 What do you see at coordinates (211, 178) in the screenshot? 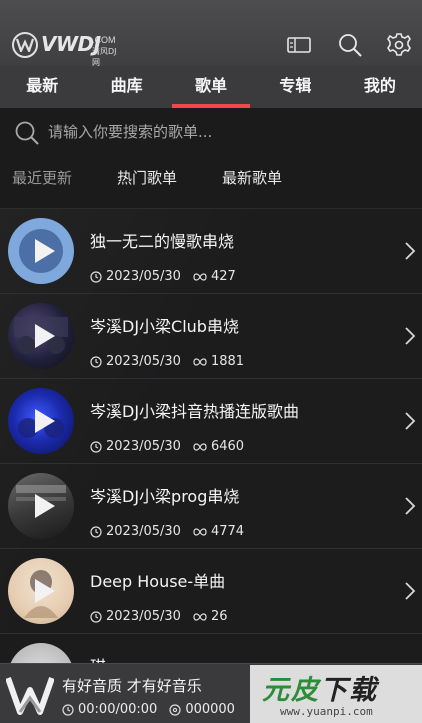
I see `playlist-filters: 最近更新 热门歌单 最新歌单` at bounding box center [211, 178].